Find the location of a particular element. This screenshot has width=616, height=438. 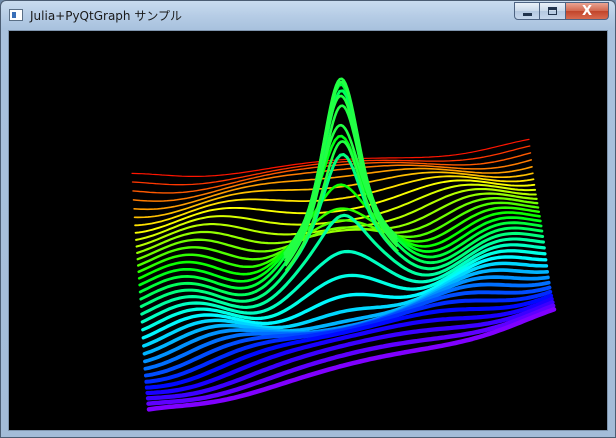

close-icon: X is located at coordinates (587, 11).